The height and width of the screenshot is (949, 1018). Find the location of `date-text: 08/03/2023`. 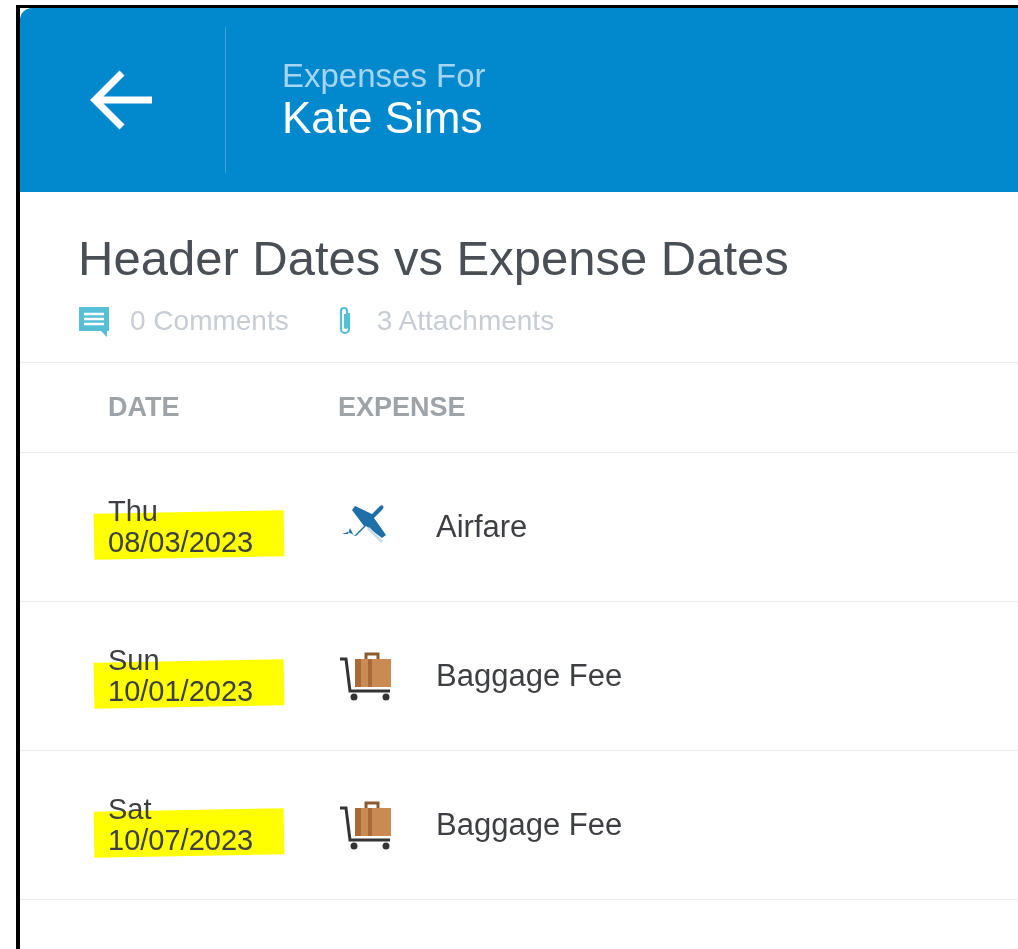

date-text: 08/03/2023 is located at coordinates (181, 542).